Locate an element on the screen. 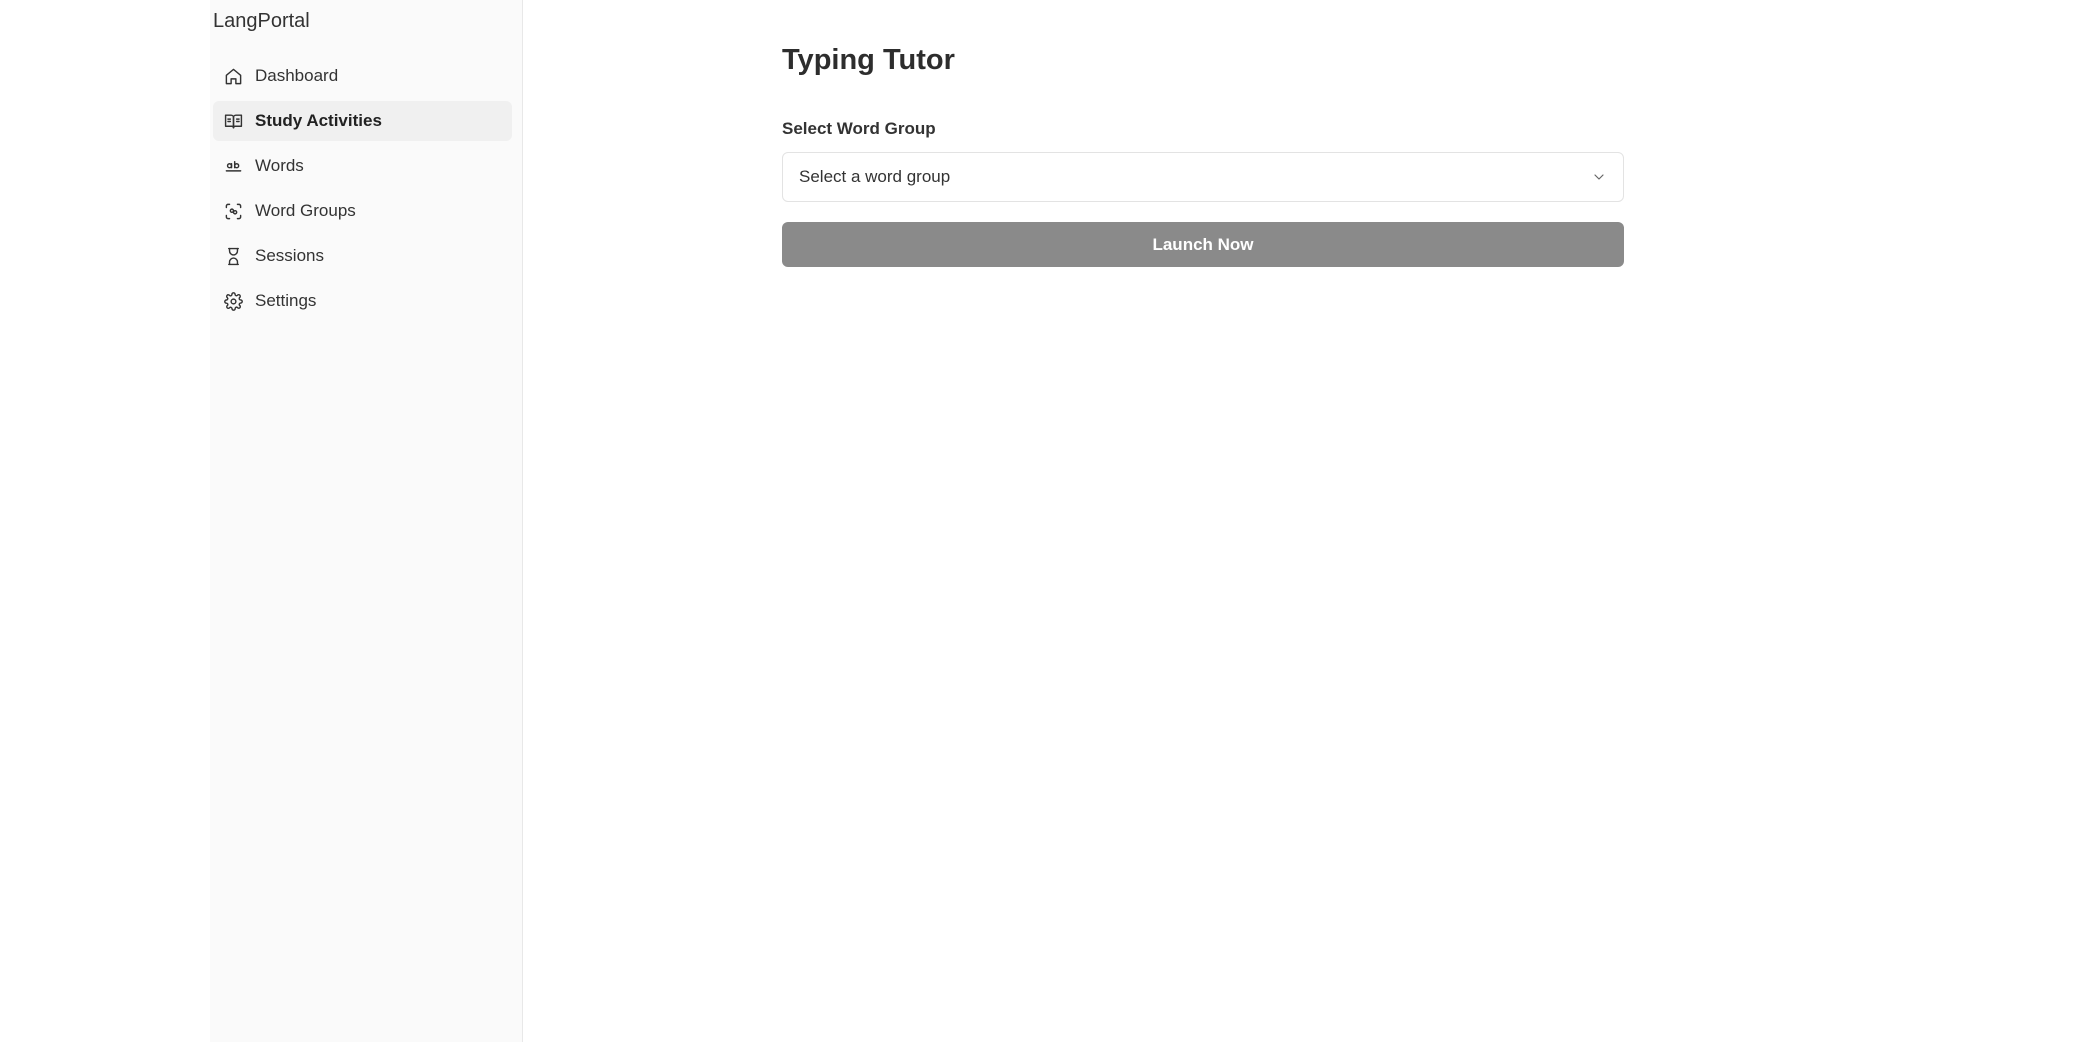 The height and width of the screenshot is (1042, 2082). sidebar-item-study-activities: Study Activities is located at coordinates (362, 121).